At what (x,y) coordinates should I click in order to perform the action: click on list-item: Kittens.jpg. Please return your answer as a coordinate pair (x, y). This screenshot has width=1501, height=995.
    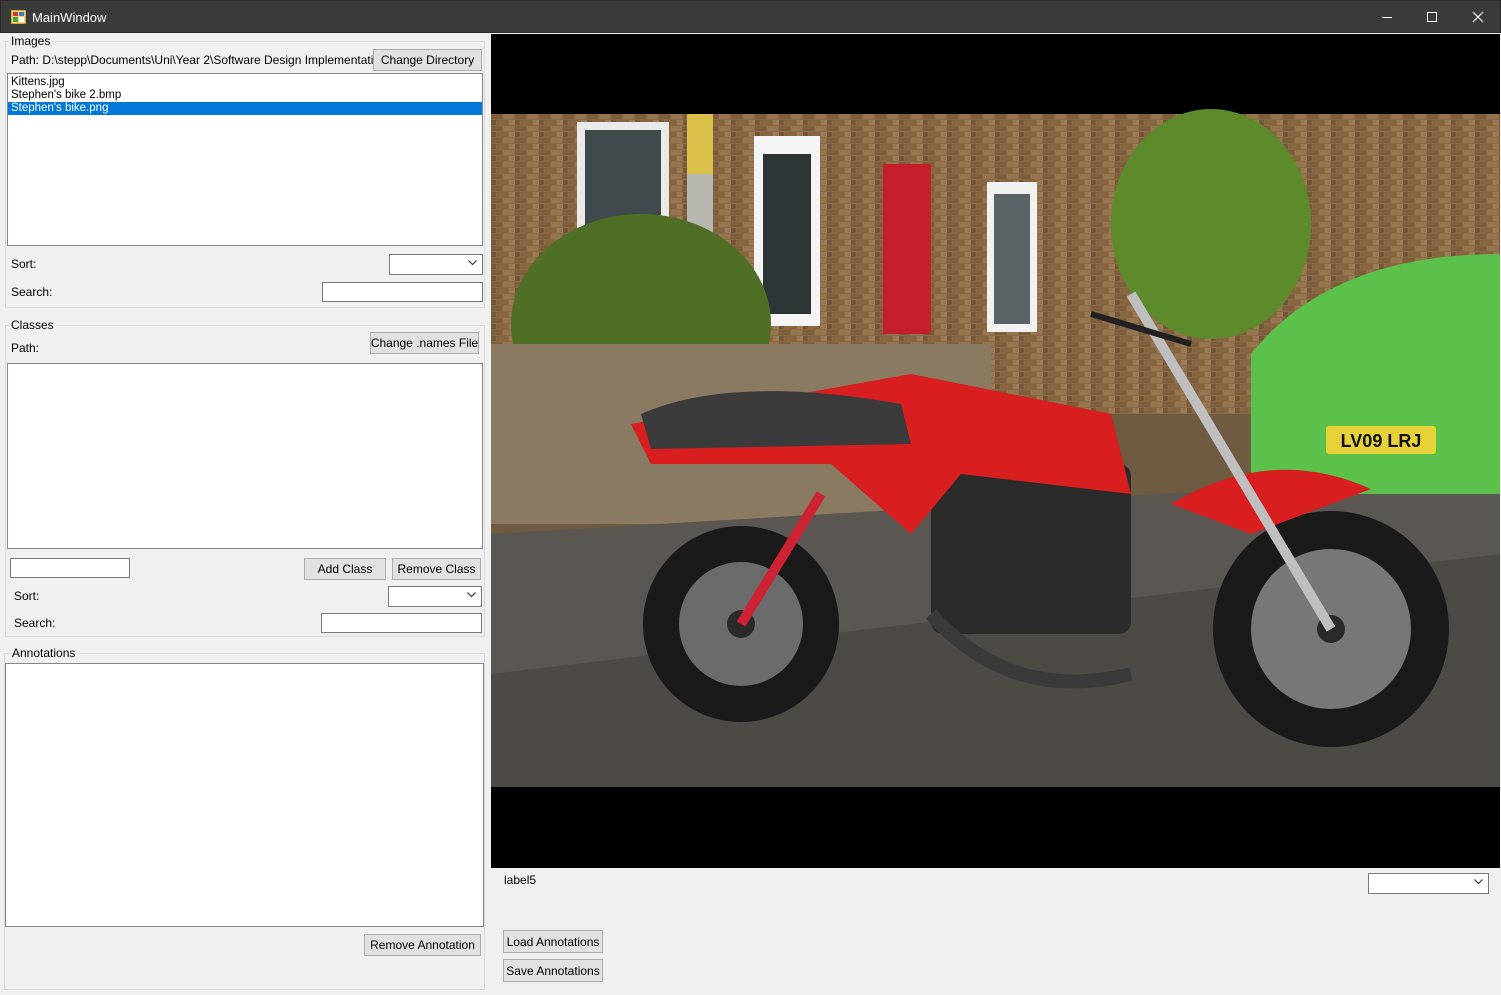
    Looking at the image, I should click on (245, 82).